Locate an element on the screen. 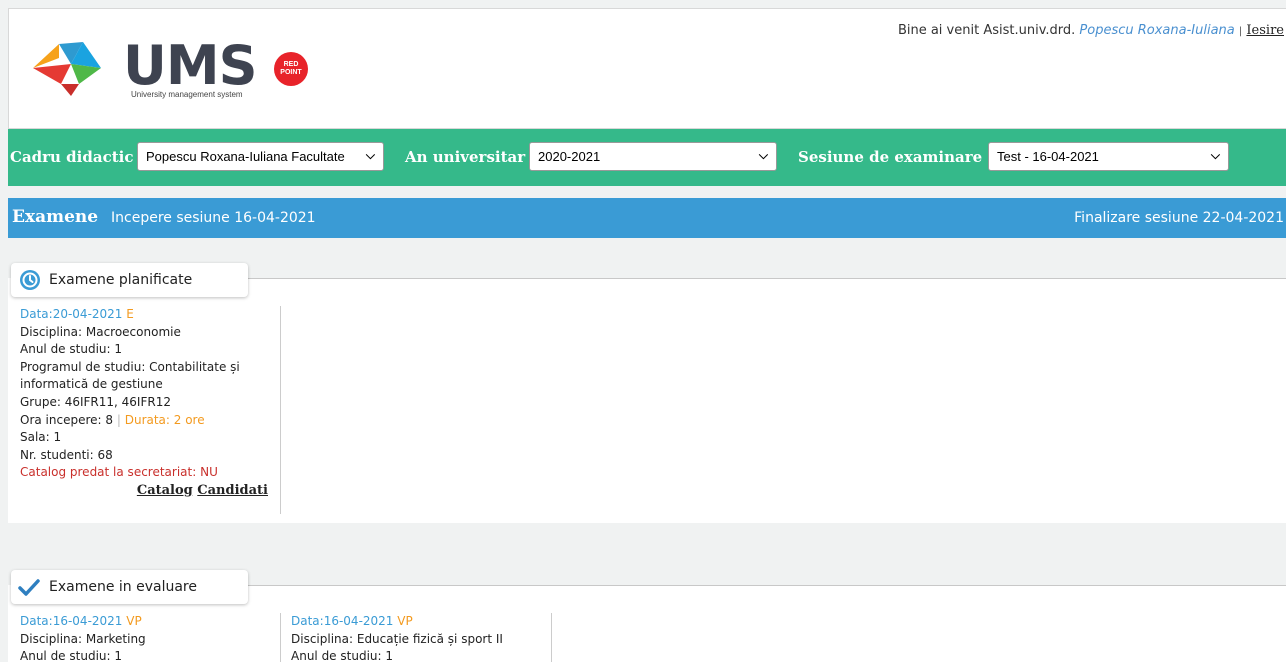  teacher-label: Cadru didactic is located at coordinates (72, 157).